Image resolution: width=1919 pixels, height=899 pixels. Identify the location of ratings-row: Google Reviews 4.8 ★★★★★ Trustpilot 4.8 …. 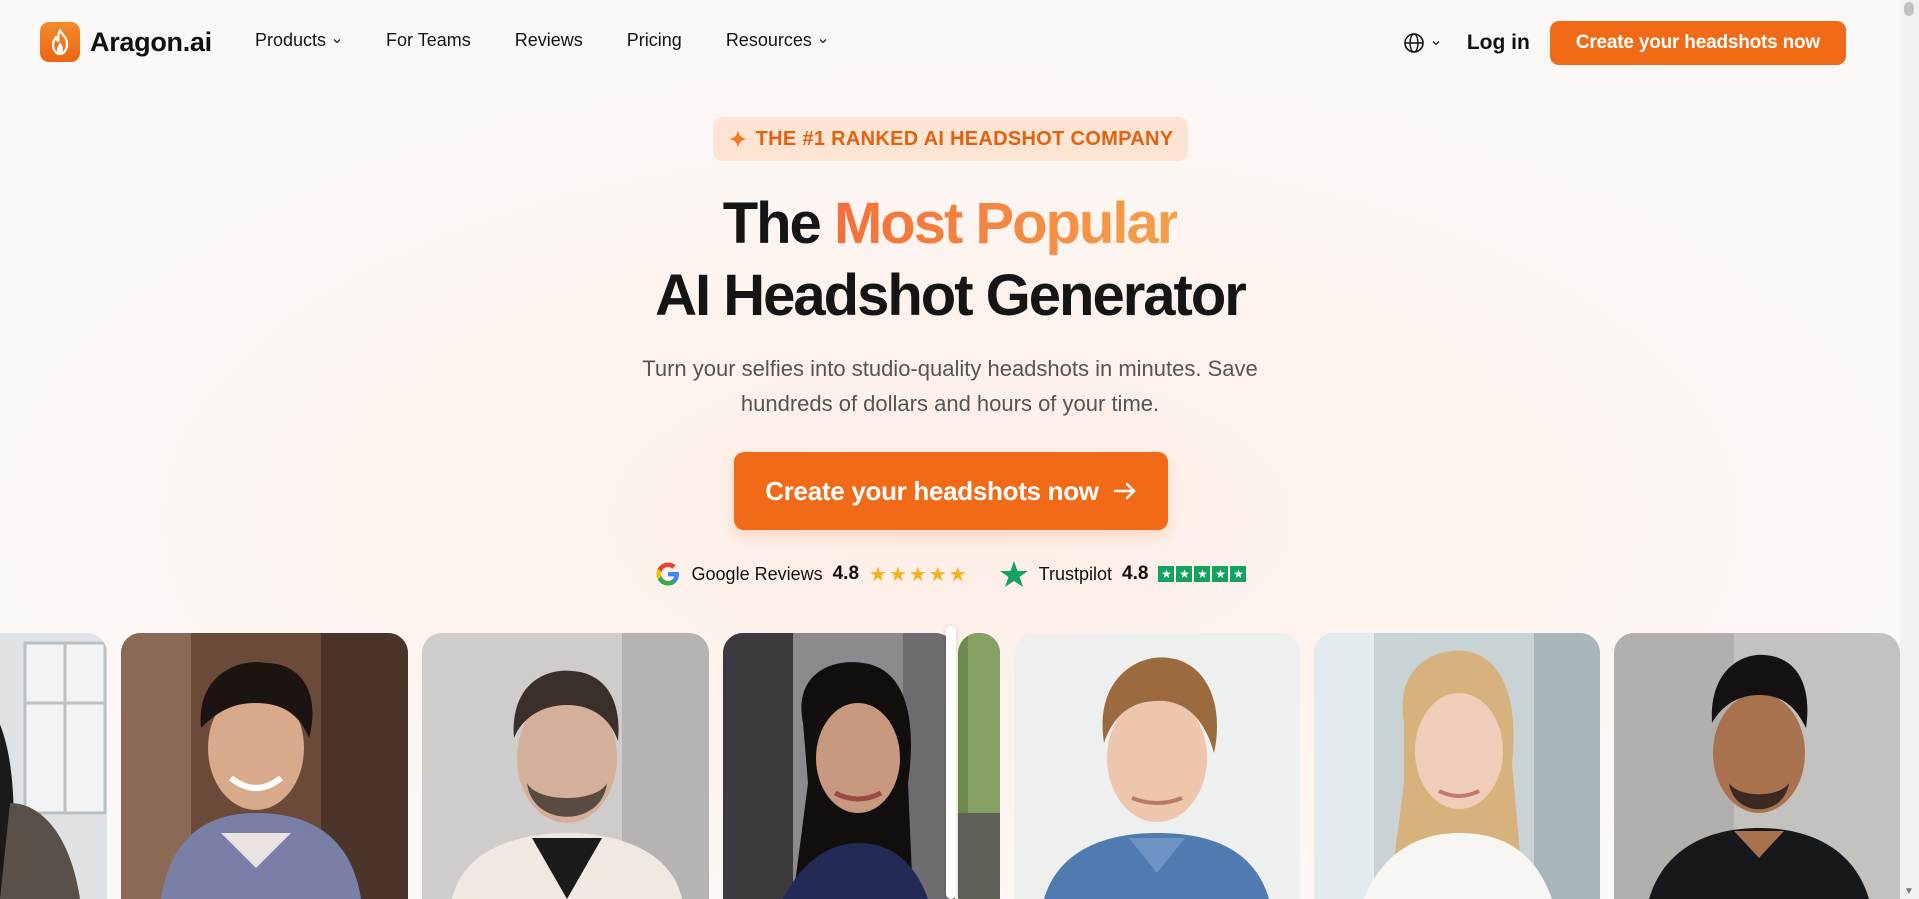
(950, 574).